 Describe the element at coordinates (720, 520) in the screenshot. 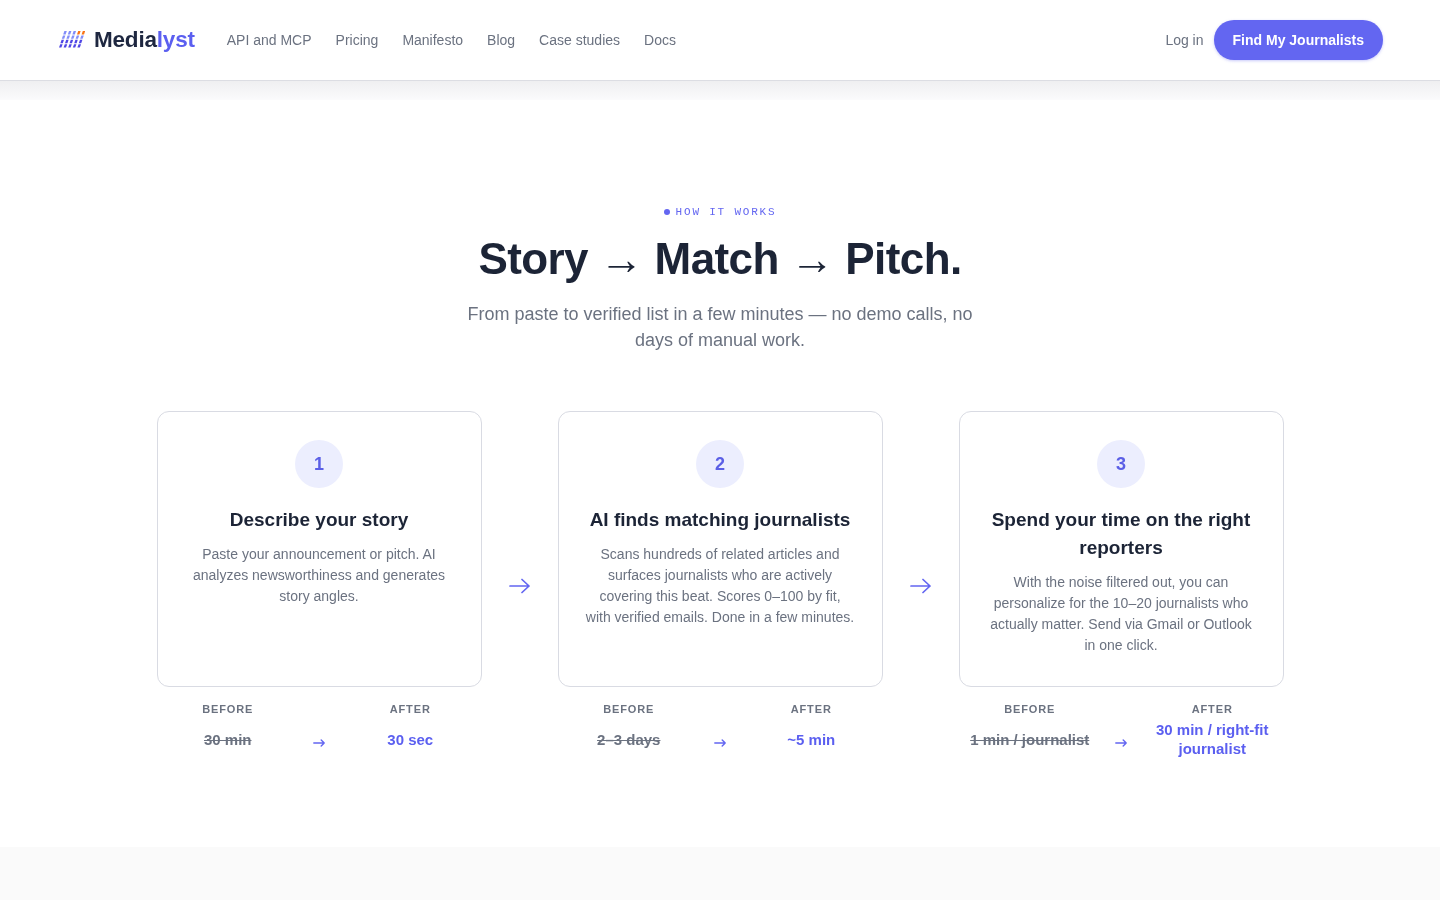

I see `step-title: AI finds matching journalists` at that location.